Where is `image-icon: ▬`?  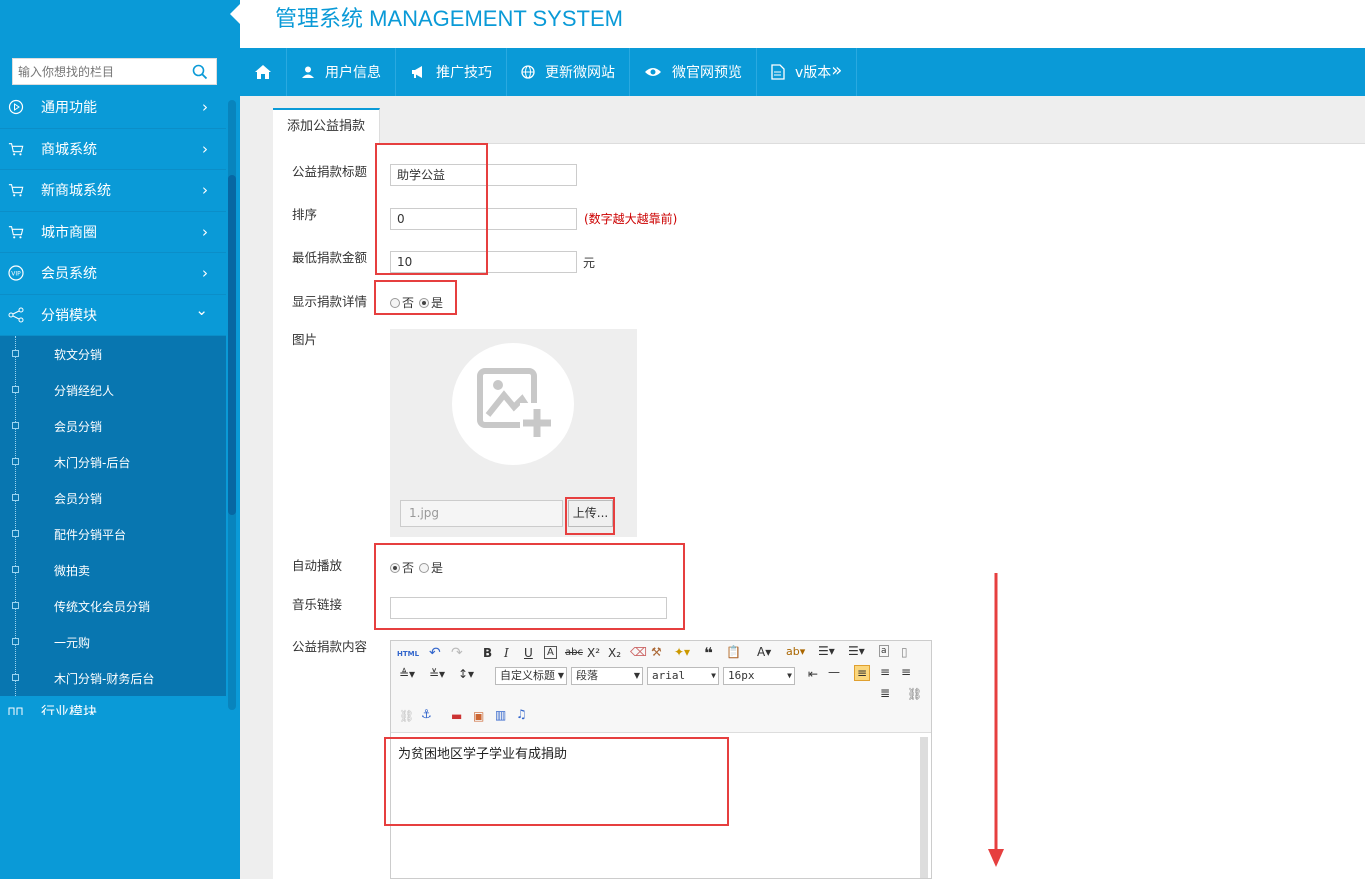 image-icon: ▬ is located at coordinates (456, 716).